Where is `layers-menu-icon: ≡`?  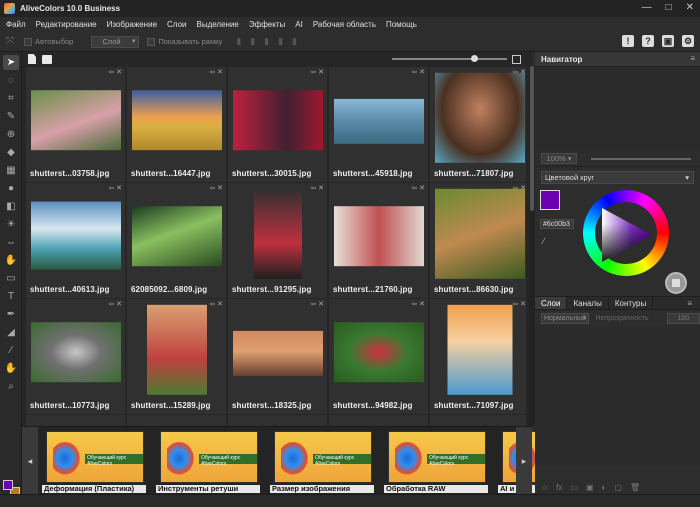
layers-menu-icon: ≡ is located at coordinates (689, 304).